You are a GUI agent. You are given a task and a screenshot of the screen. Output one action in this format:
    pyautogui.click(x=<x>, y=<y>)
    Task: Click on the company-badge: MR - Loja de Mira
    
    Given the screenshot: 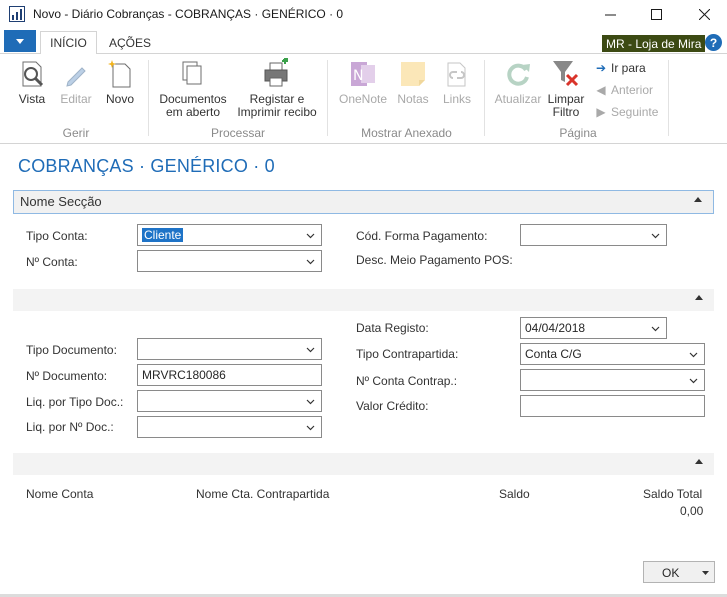 What is the action you would take?
    pyautogui.click(x=654, y=43)
    